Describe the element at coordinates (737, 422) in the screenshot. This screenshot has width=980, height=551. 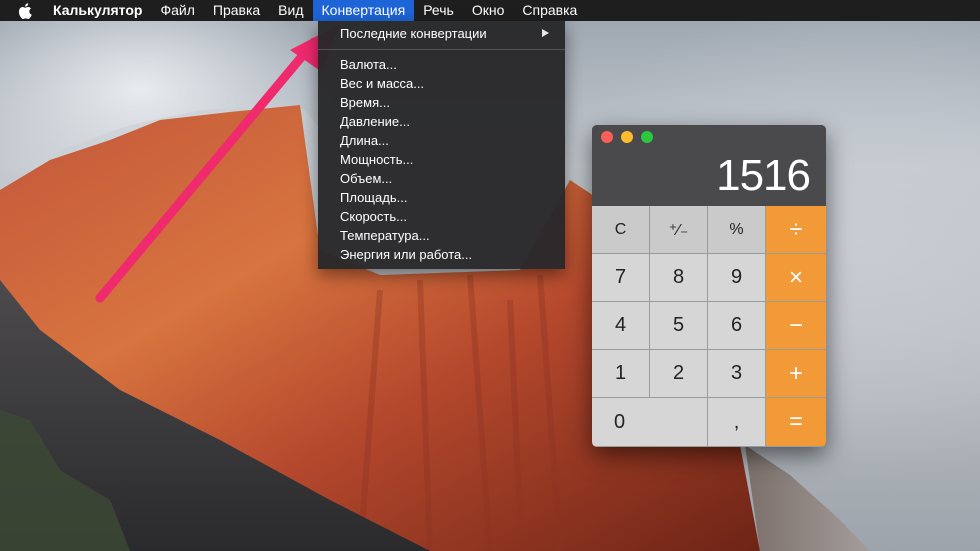
I see `decimal-key: ,` at that location.